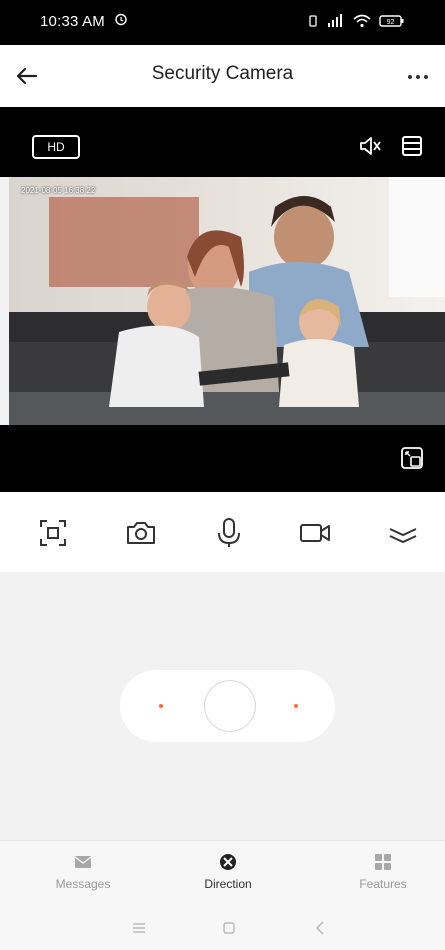  I want to click on page-title: Security Camera, so click(222, 73).